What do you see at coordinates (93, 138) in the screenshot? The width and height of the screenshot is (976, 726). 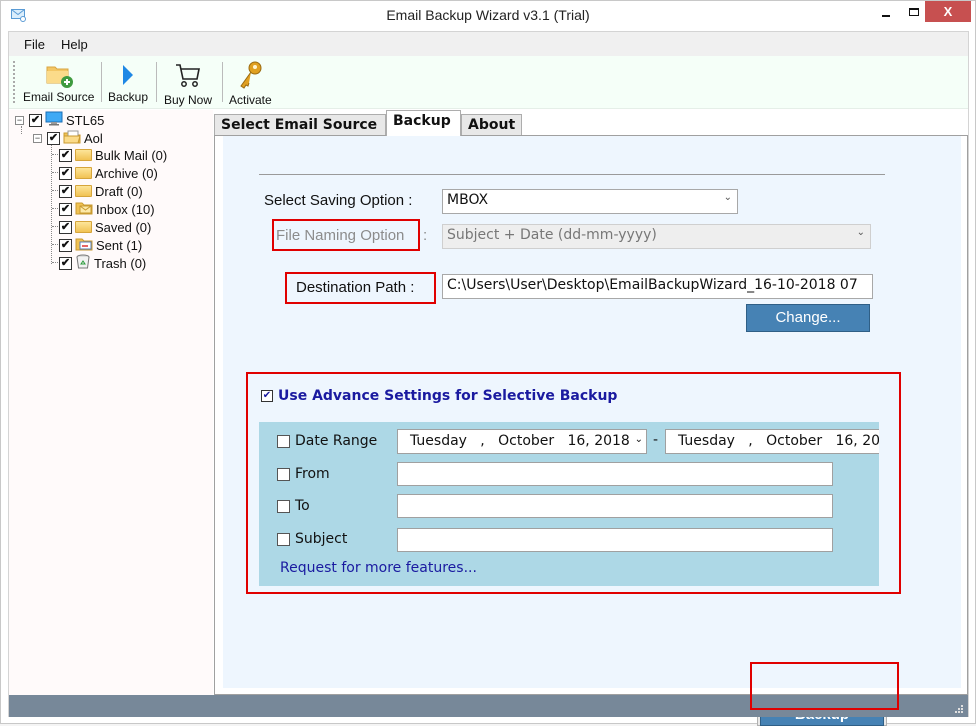 I see `tree-label: Aol` at bounding box center [93, 138].